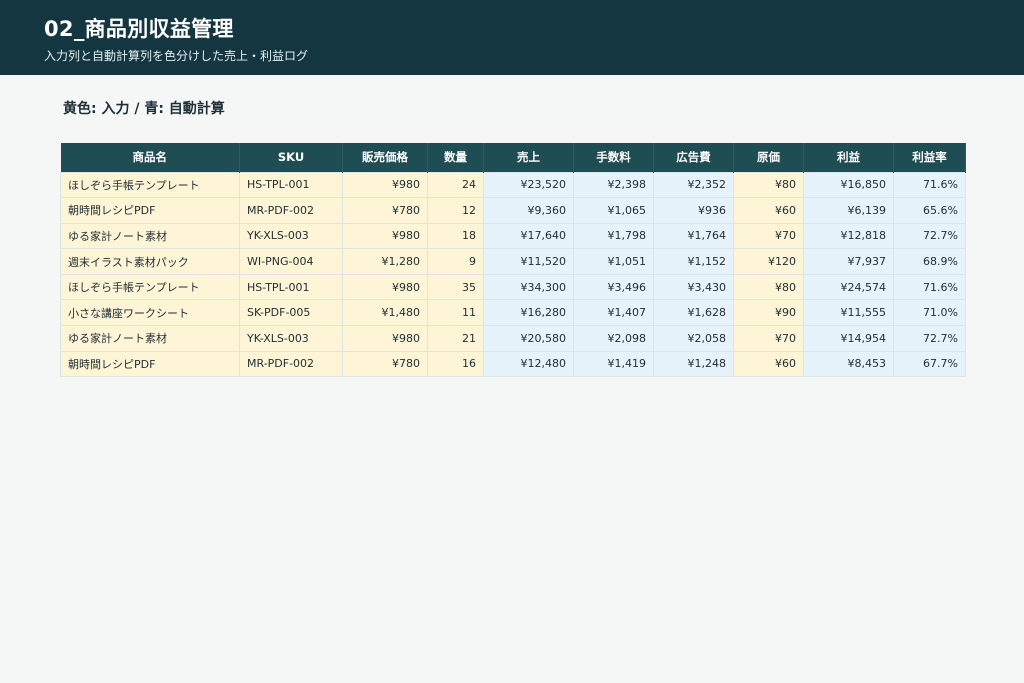  I want to click on fee-cell: ¥2,398, so click(613, 185).